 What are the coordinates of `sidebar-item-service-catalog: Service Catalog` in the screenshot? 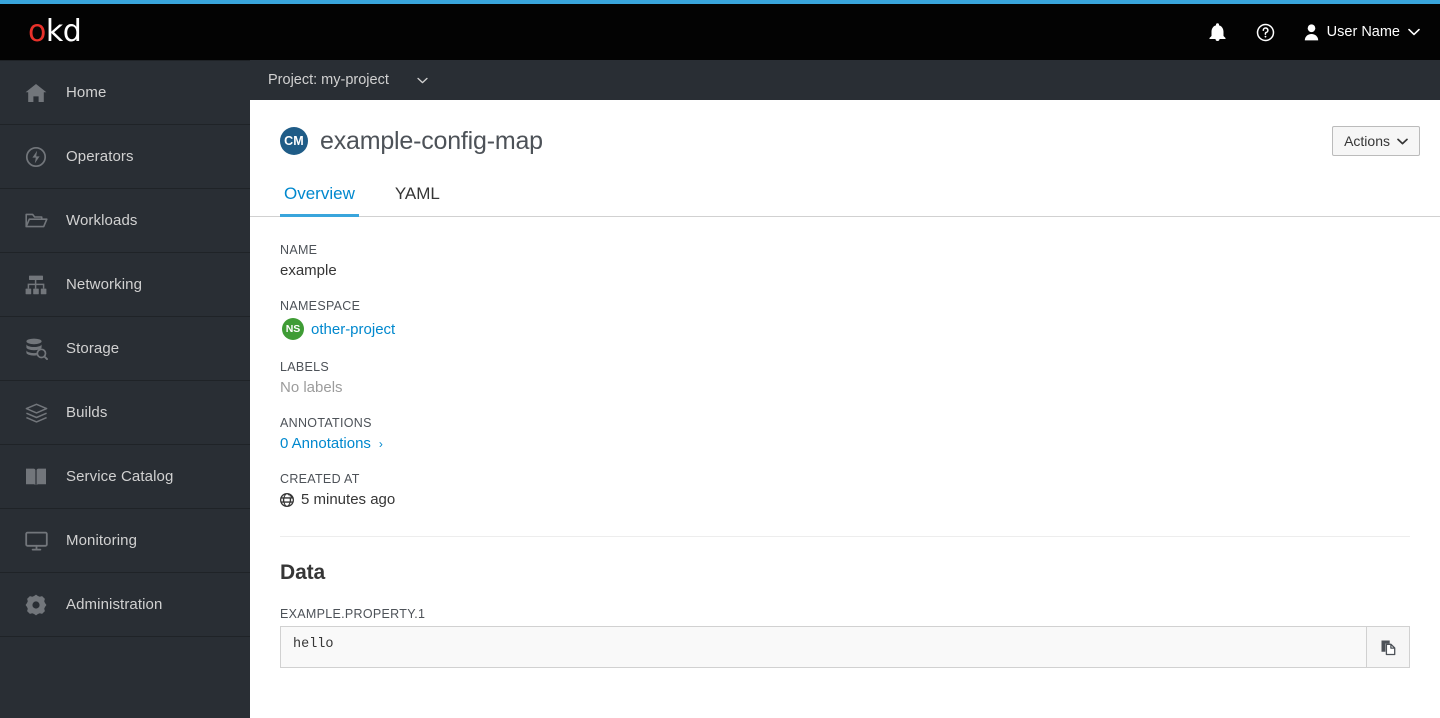 It's located at (125, 477).